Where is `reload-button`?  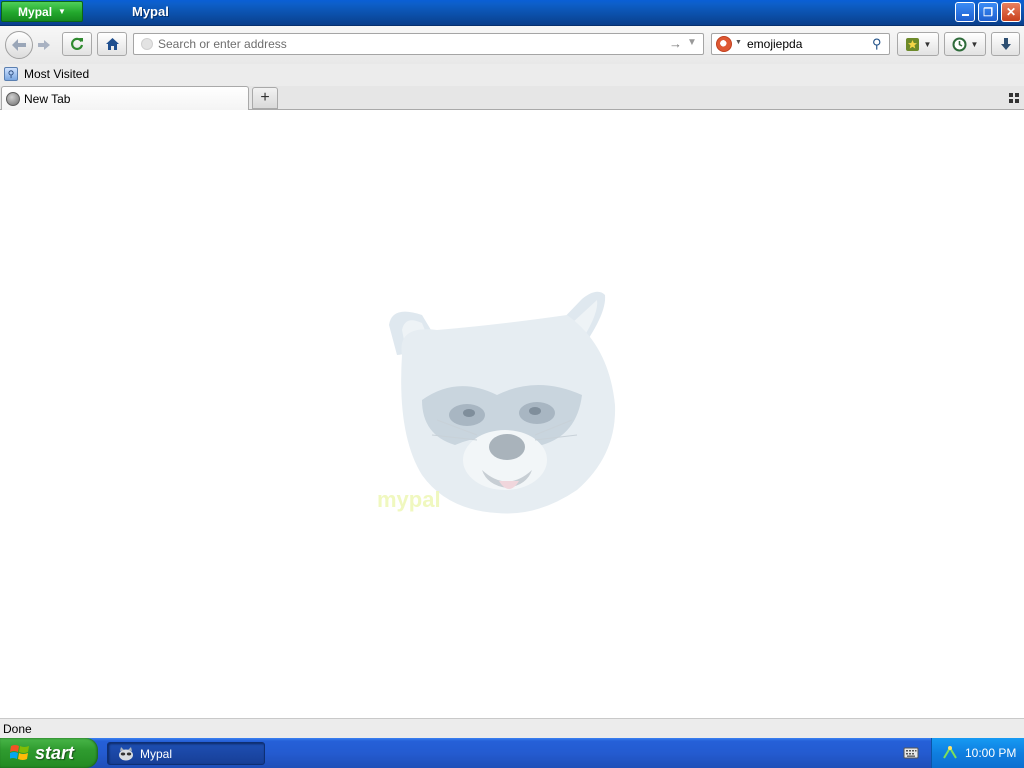
reload-button is located at coordinates (77, 44).